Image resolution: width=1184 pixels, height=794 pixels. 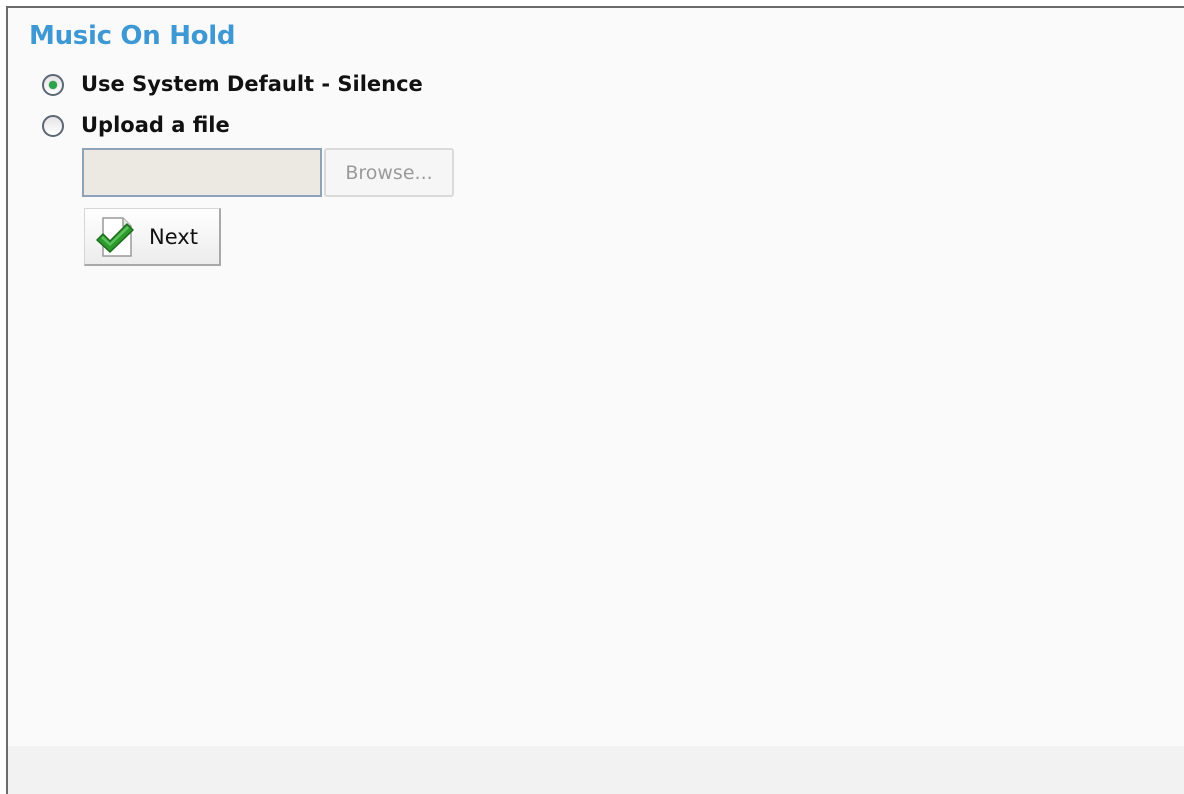 I want to click on file-path-input, so click(x=202, y=172).